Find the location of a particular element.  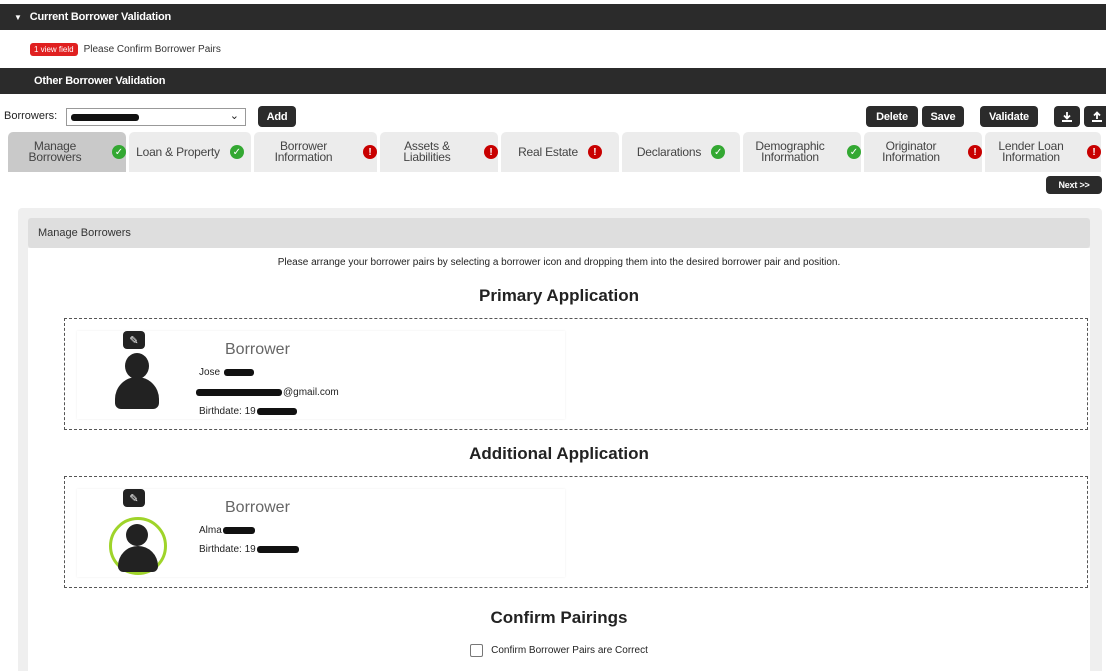

borrower-select: ⌄ is located at coordinates (156, 117).